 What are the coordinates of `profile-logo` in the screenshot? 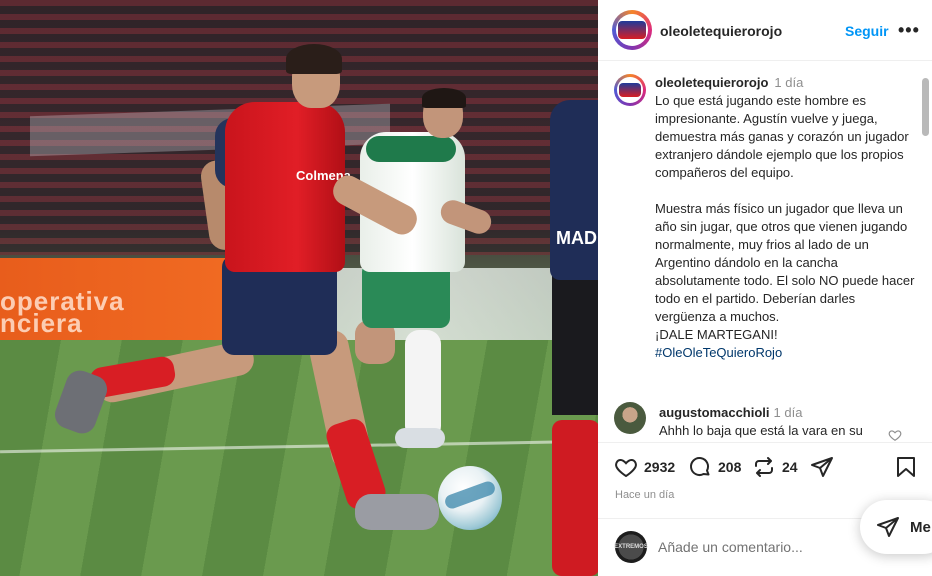 It's located at (632, 30).